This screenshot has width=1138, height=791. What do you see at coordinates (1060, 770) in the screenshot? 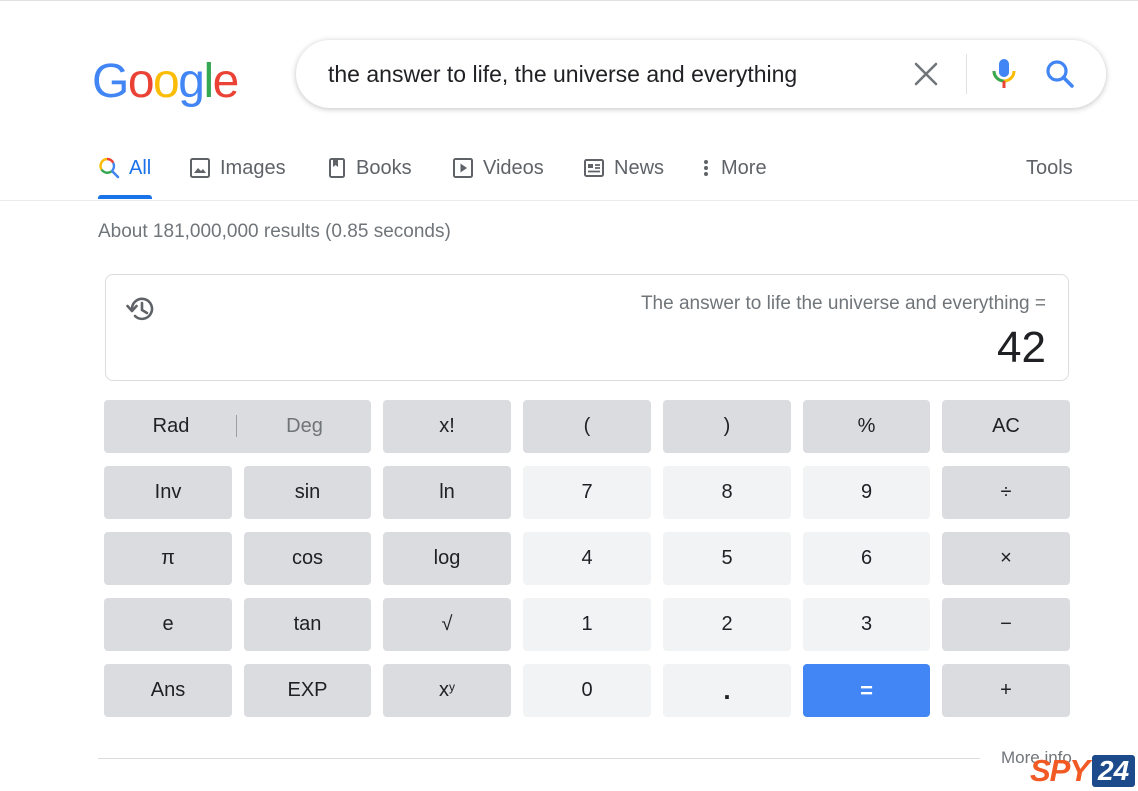
I see `watermark-text-spy: SPY` at bounding box center [1060, 770].